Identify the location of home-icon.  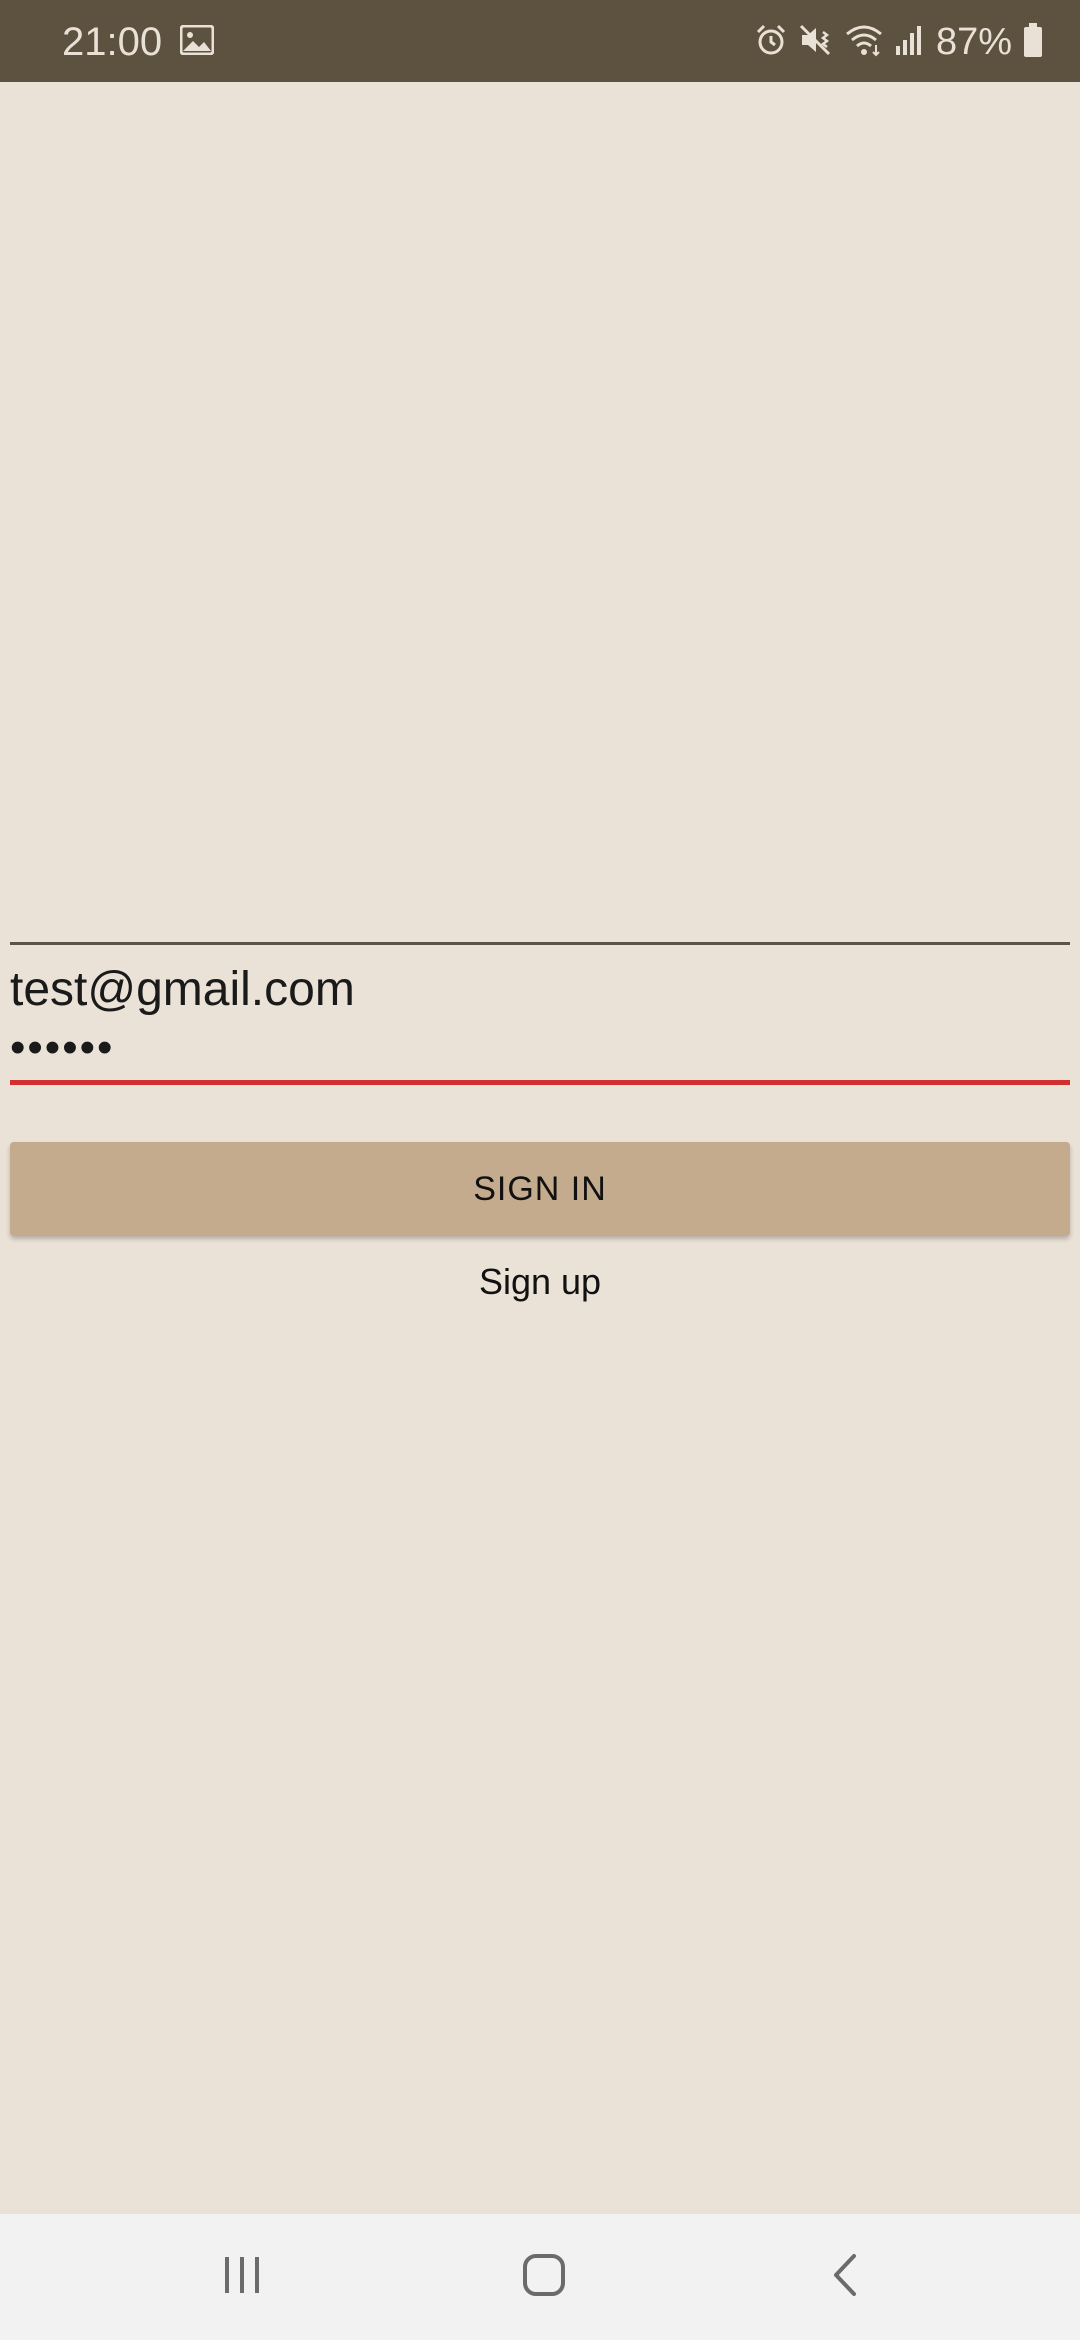
(544, 2277).